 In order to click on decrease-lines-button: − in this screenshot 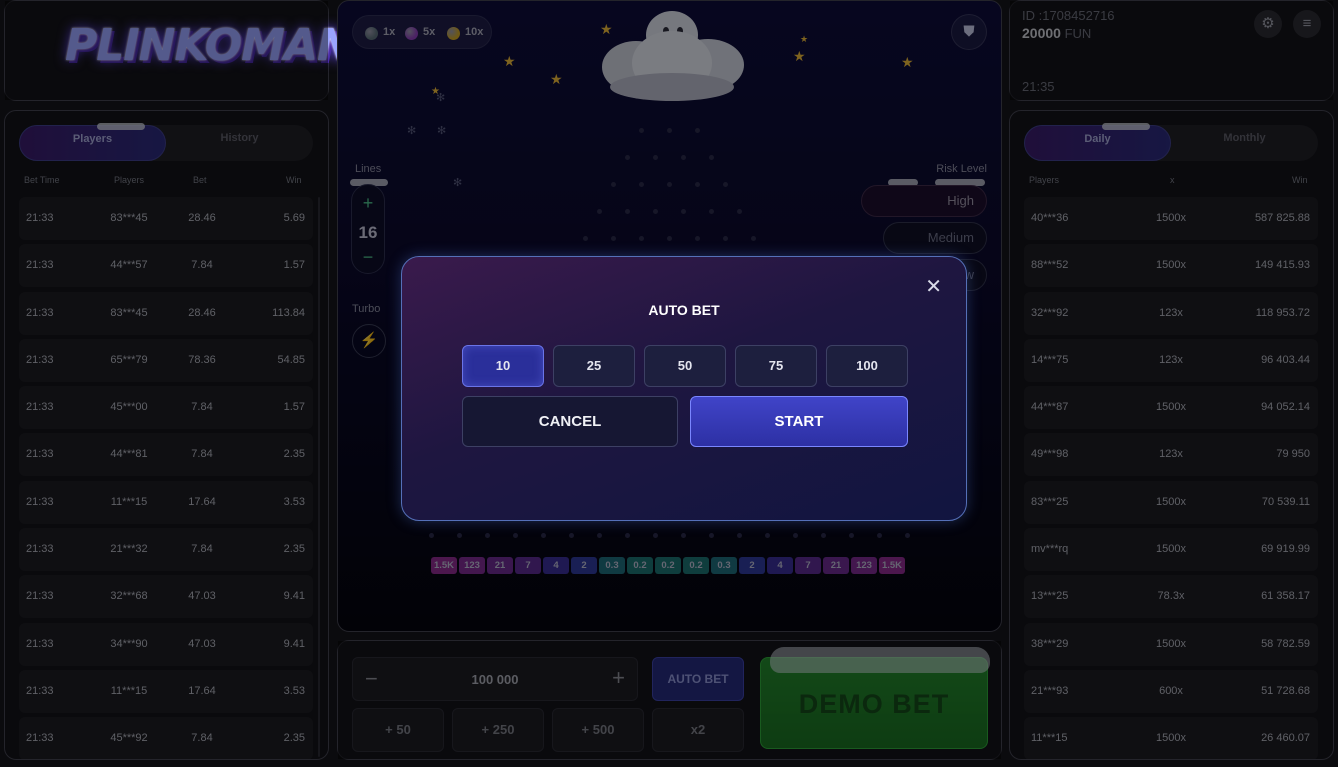, I will do `click(368, 257)`.